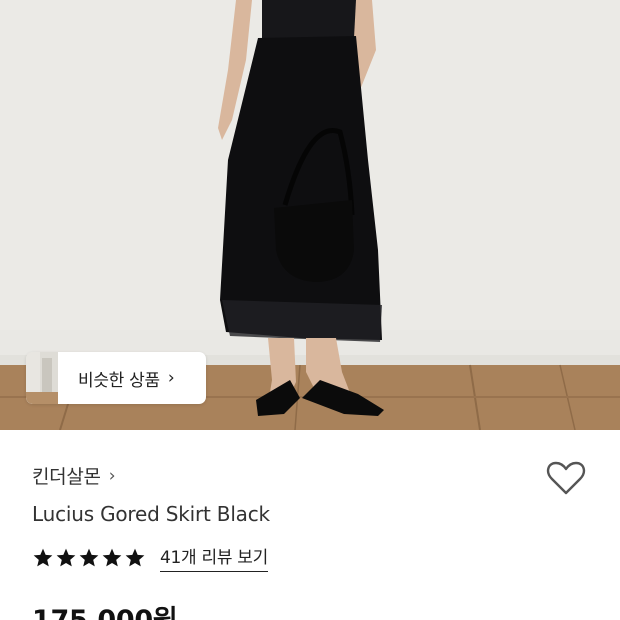  I want to click on similar-products-label: 비슷한 상품, so click(119, 380).